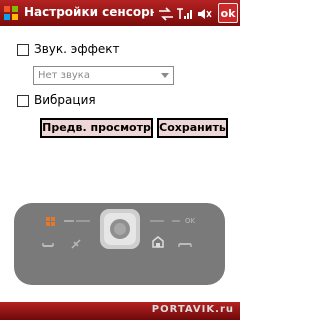  Describe the element at coordinates (158, 242) in the screenshot. I see `home-key-icon` at that location.